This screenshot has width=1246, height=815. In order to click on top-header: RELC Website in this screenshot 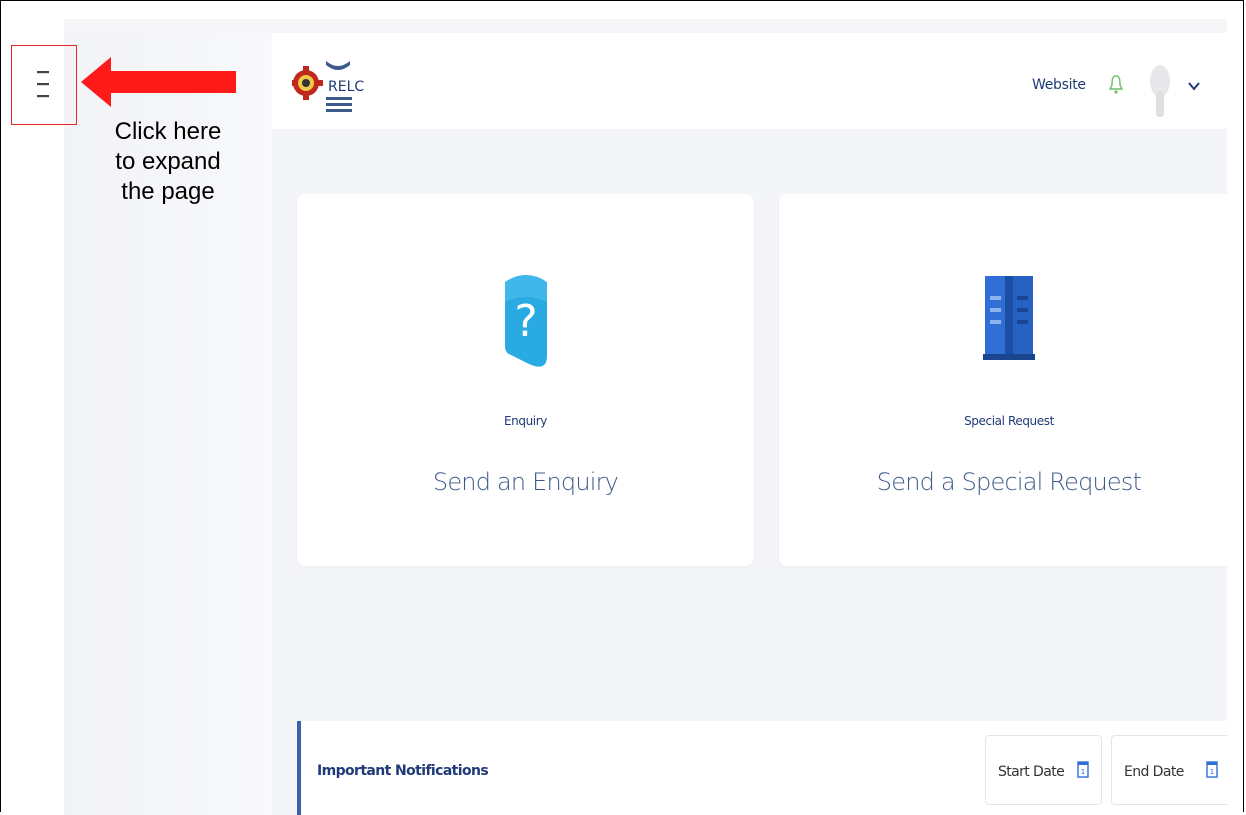, I will do `click(749, 81)`.